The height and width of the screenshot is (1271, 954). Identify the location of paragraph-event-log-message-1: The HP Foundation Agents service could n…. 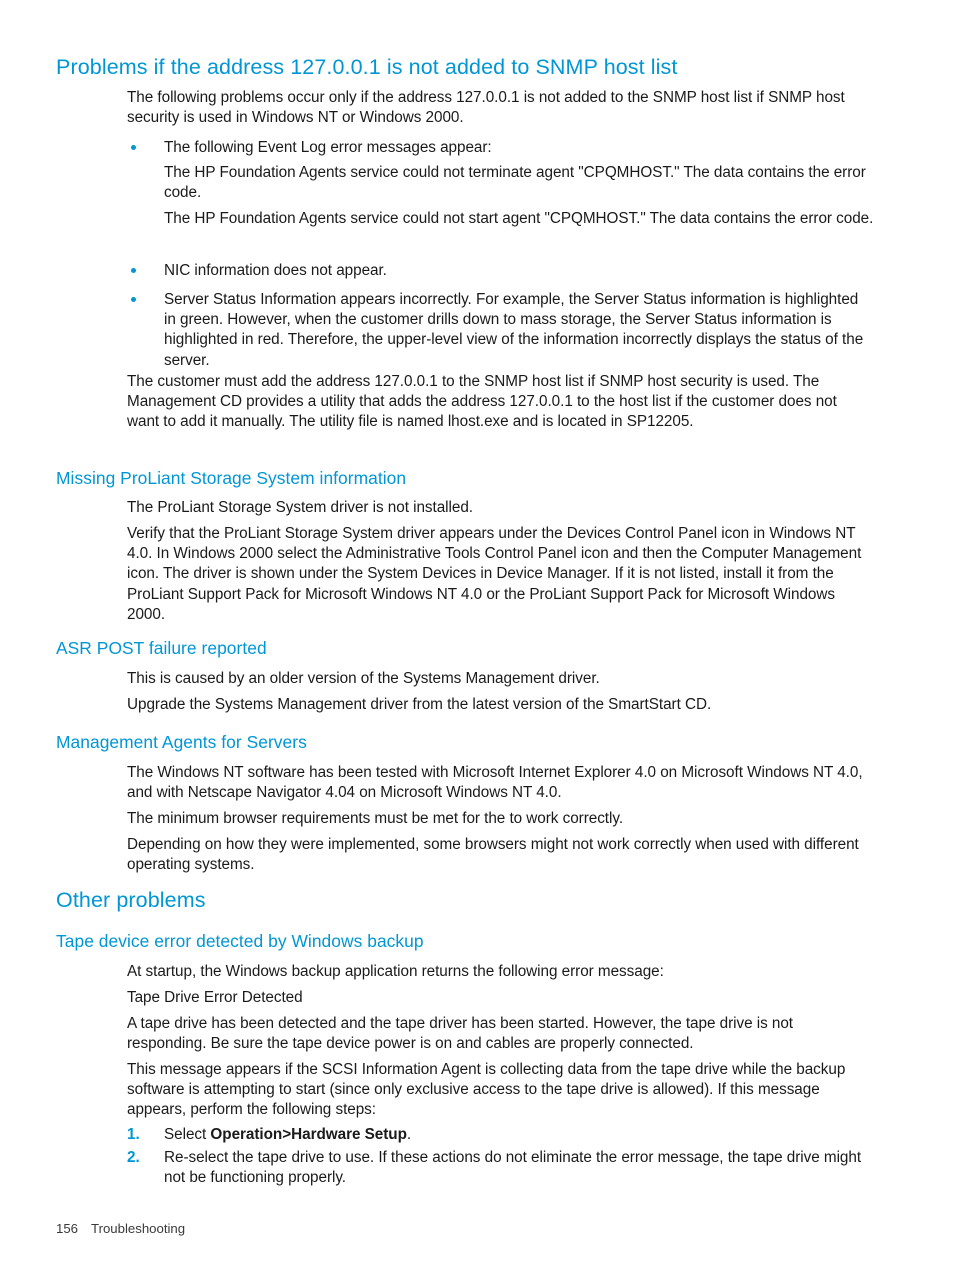
(515, 183).